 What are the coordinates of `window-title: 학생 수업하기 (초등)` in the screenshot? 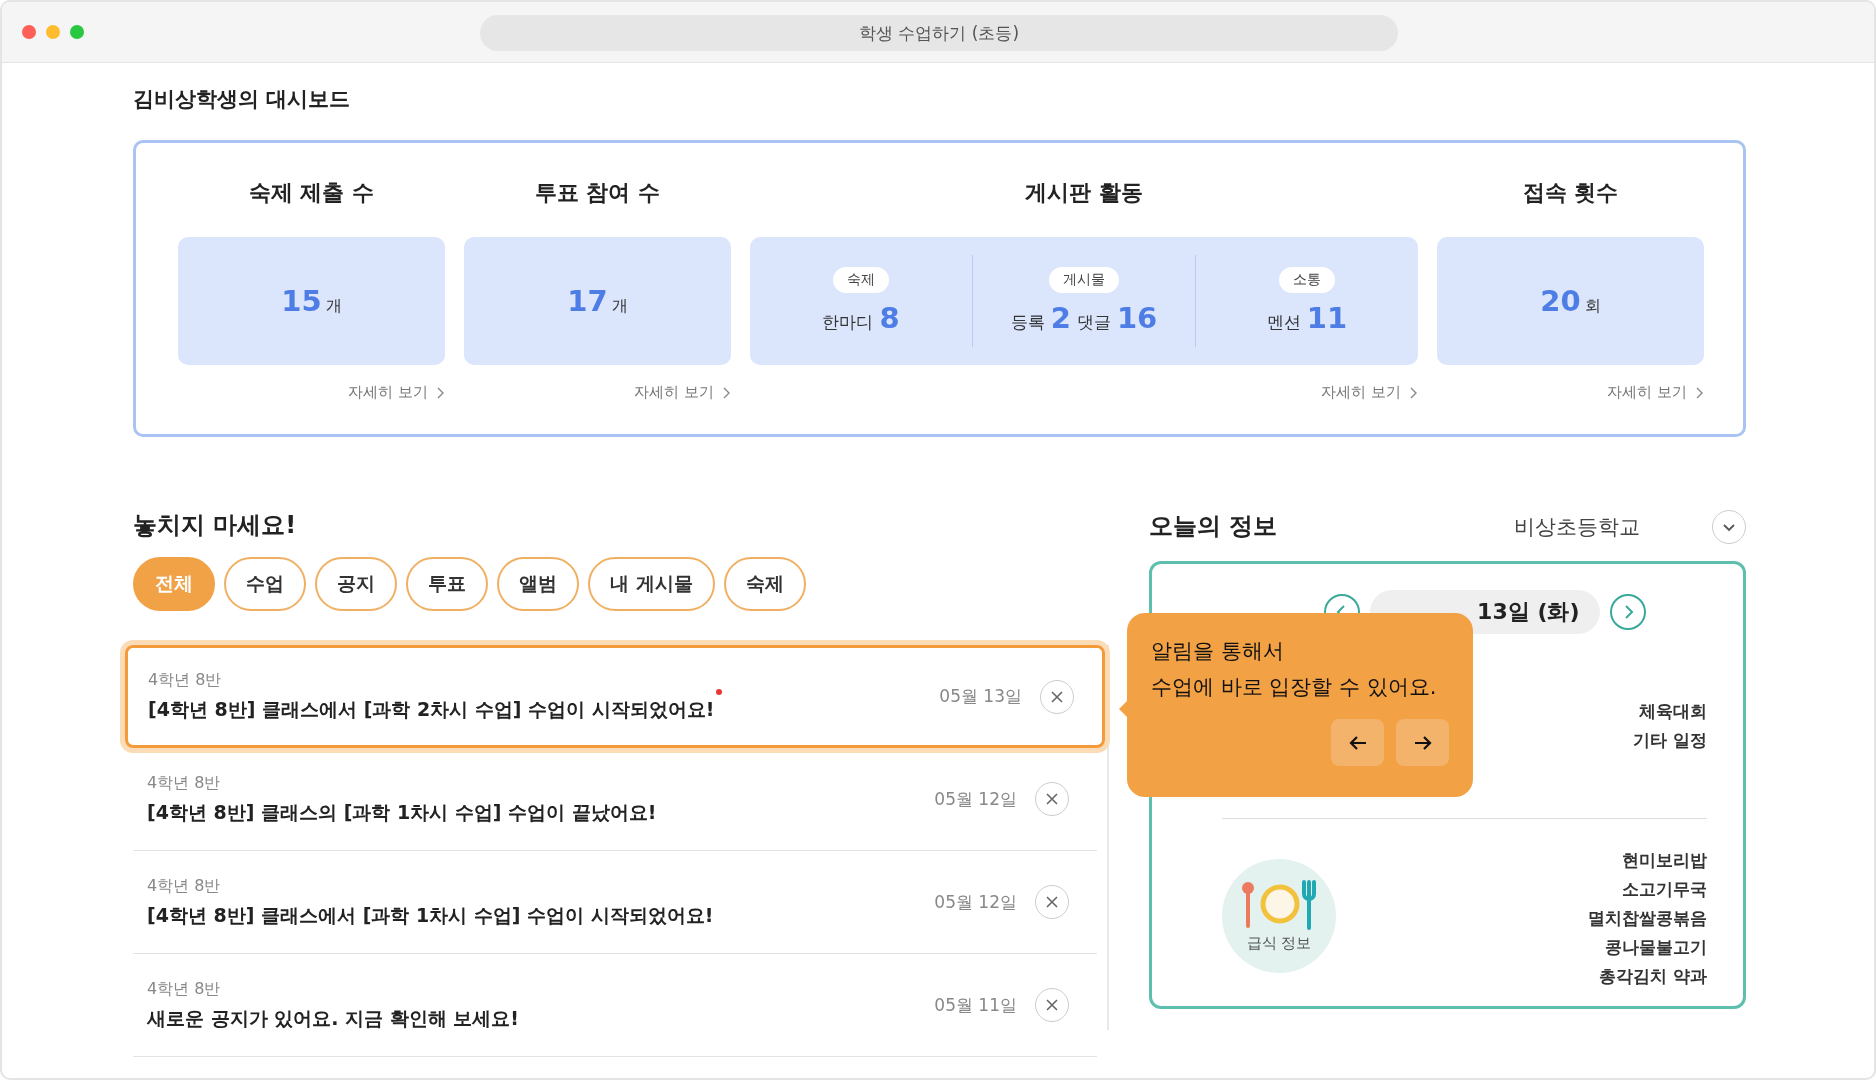 It's located at (939, 33).